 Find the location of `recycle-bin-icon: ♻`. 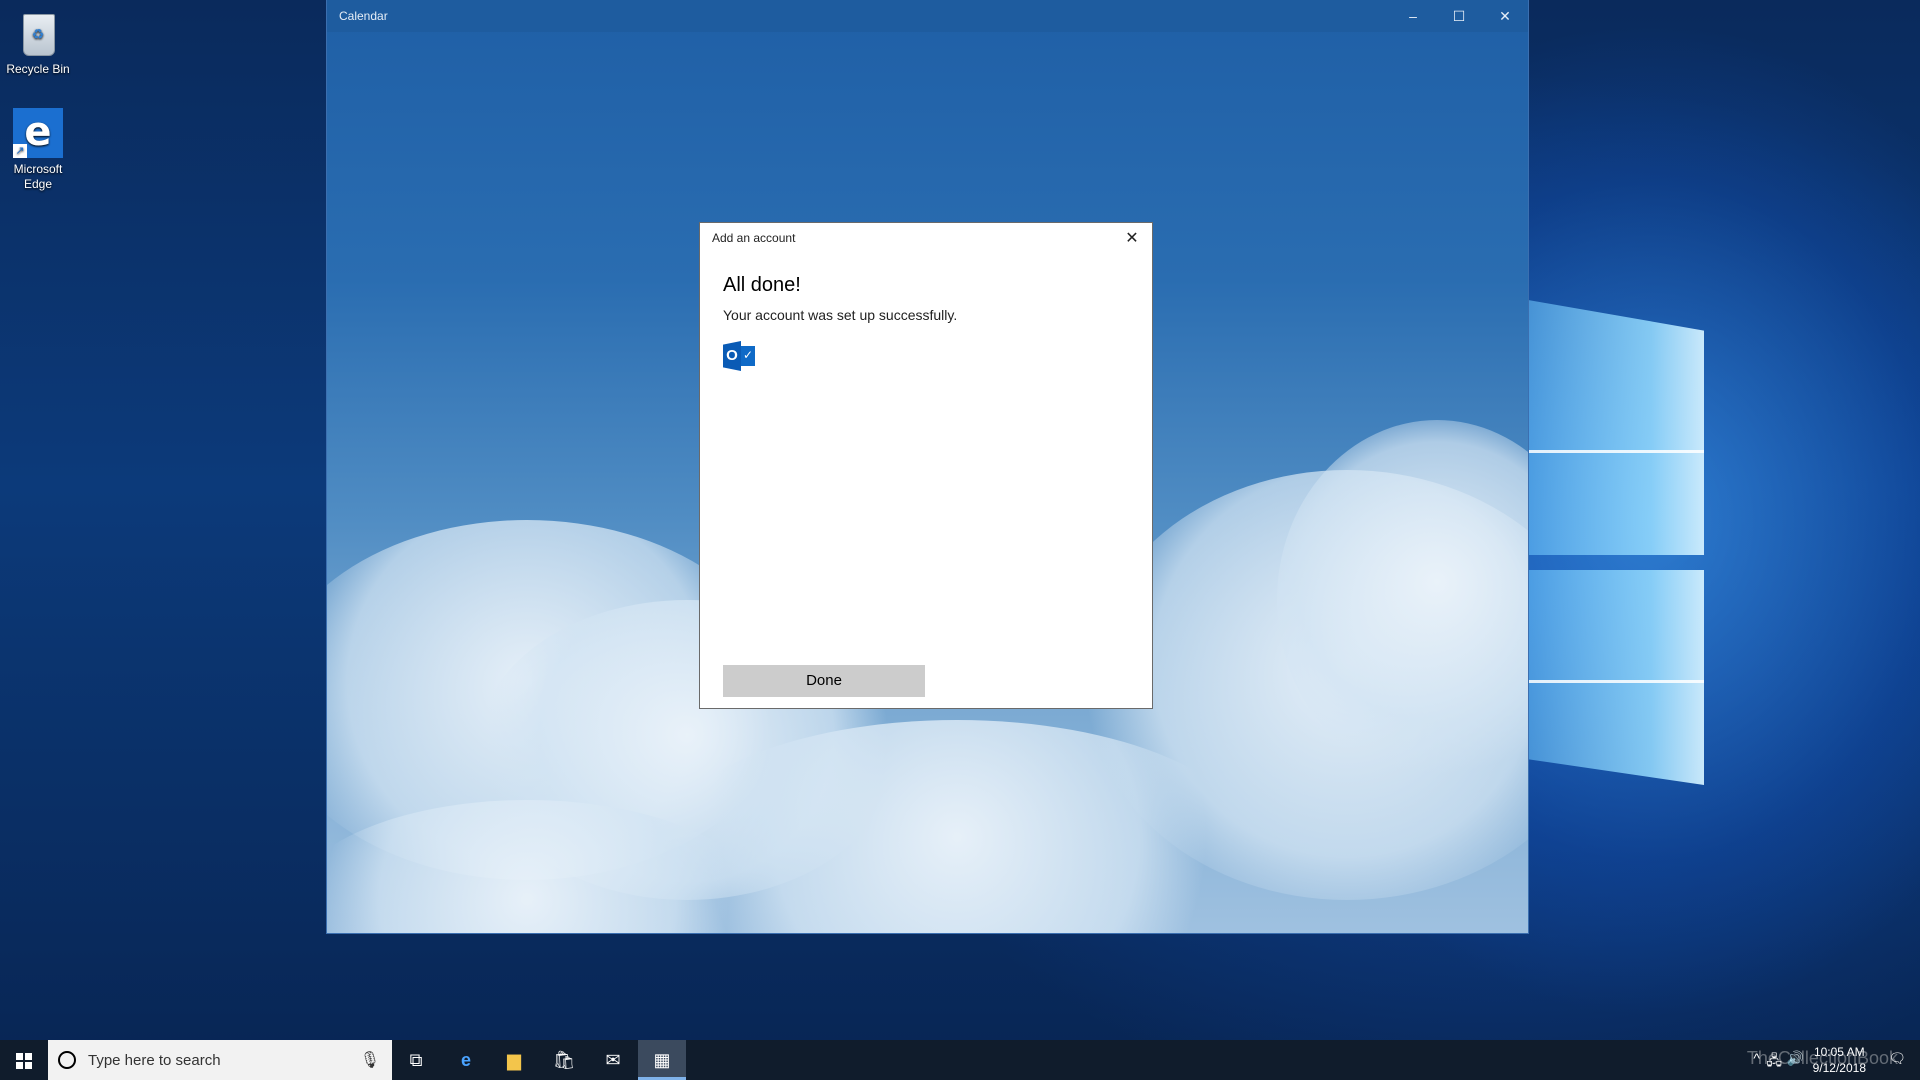

recycle-bin-icon: ♻ is located at coordinates (38, 33).